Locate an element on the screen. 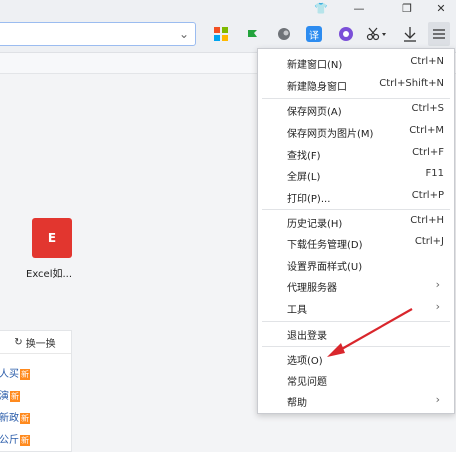  news-item-text: 新政 is located at coordinates (9, 418).